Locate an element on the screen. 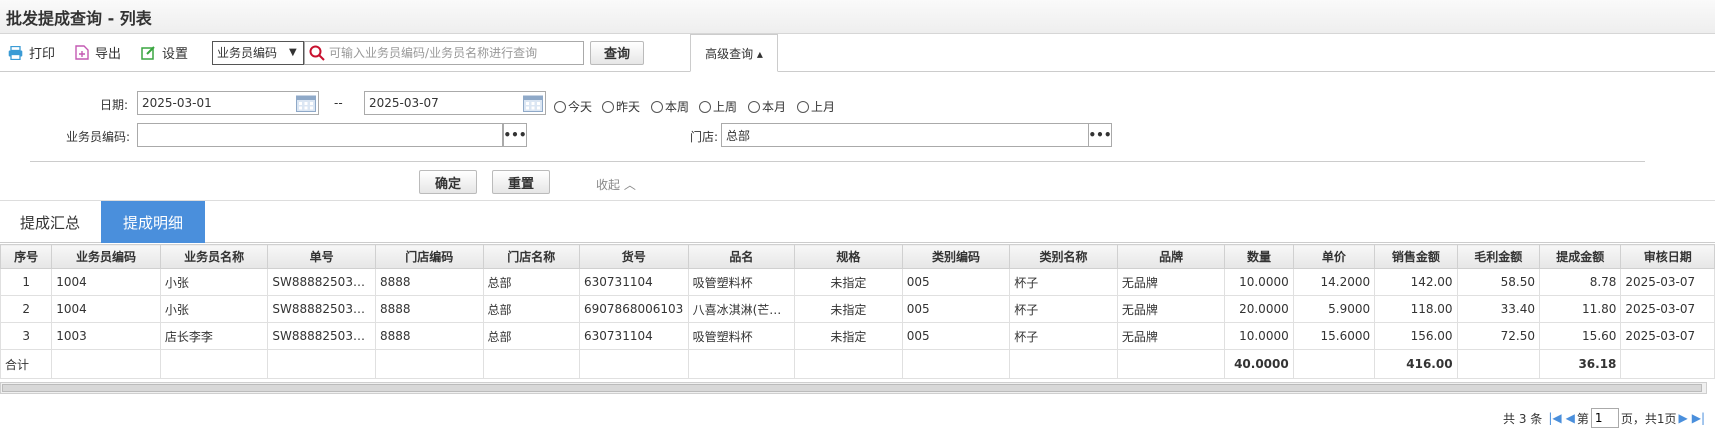 This screenshot has height=434, width=1715. page-title: 批发提成查询 - 列表 is located at coordinates (79, 18).